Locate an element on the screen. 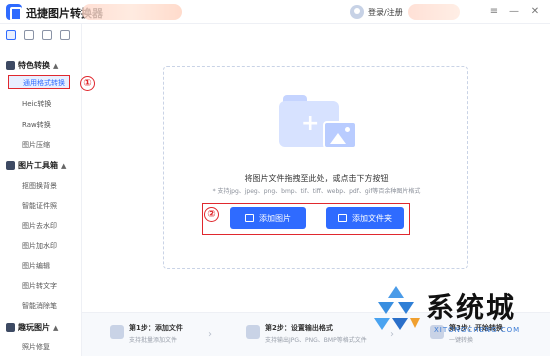 This screenshot has width=550, height=356. add-folder-button: 添加文件夹 is located at coordinates (365, 218).